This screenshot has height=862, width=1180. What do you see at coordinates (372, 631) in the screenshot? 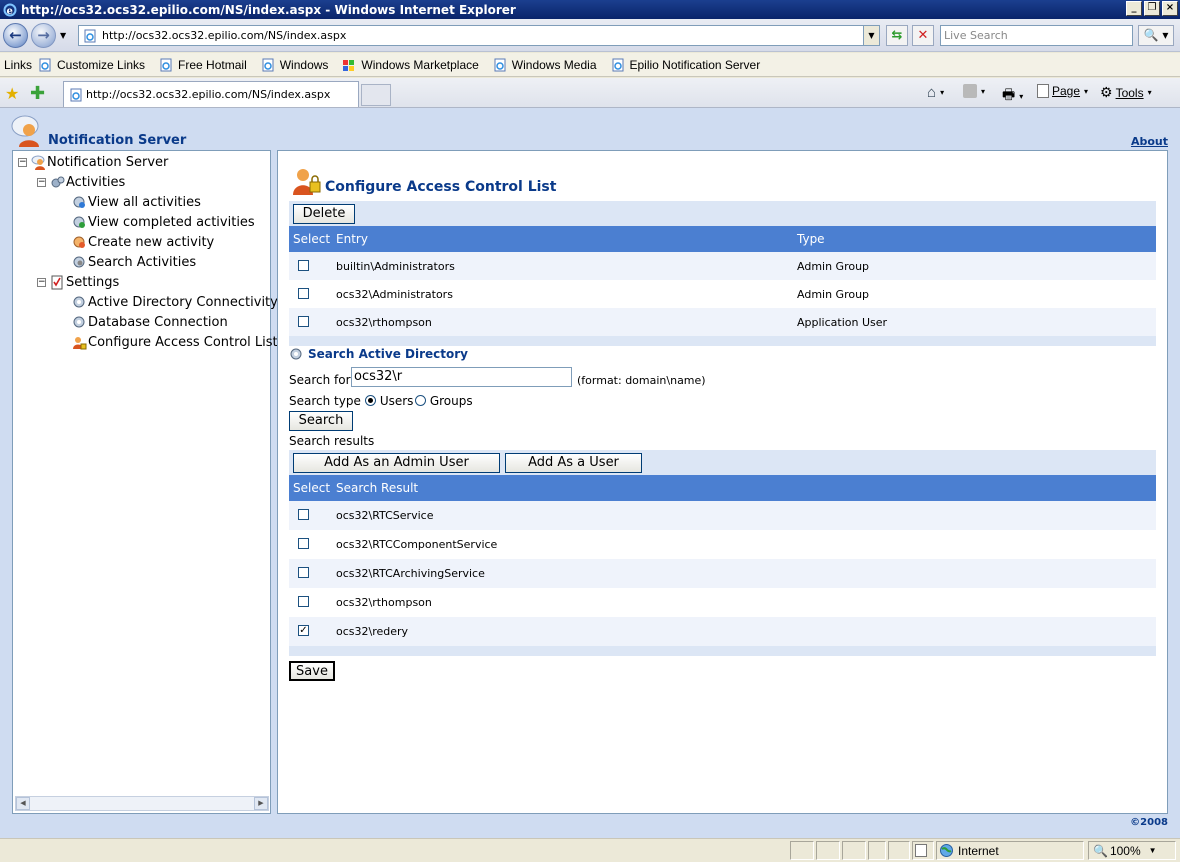
I see `result-cell: ocs32\redery` at bounding box center [372, 631].